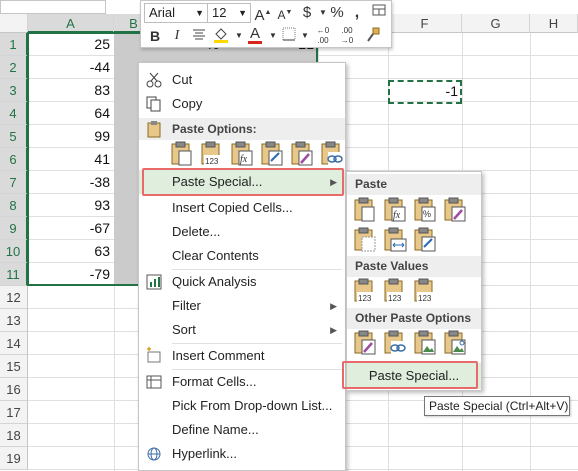 This screenshot has height=471, width=578. I want to click on align-center-icon, so click(199, 36).